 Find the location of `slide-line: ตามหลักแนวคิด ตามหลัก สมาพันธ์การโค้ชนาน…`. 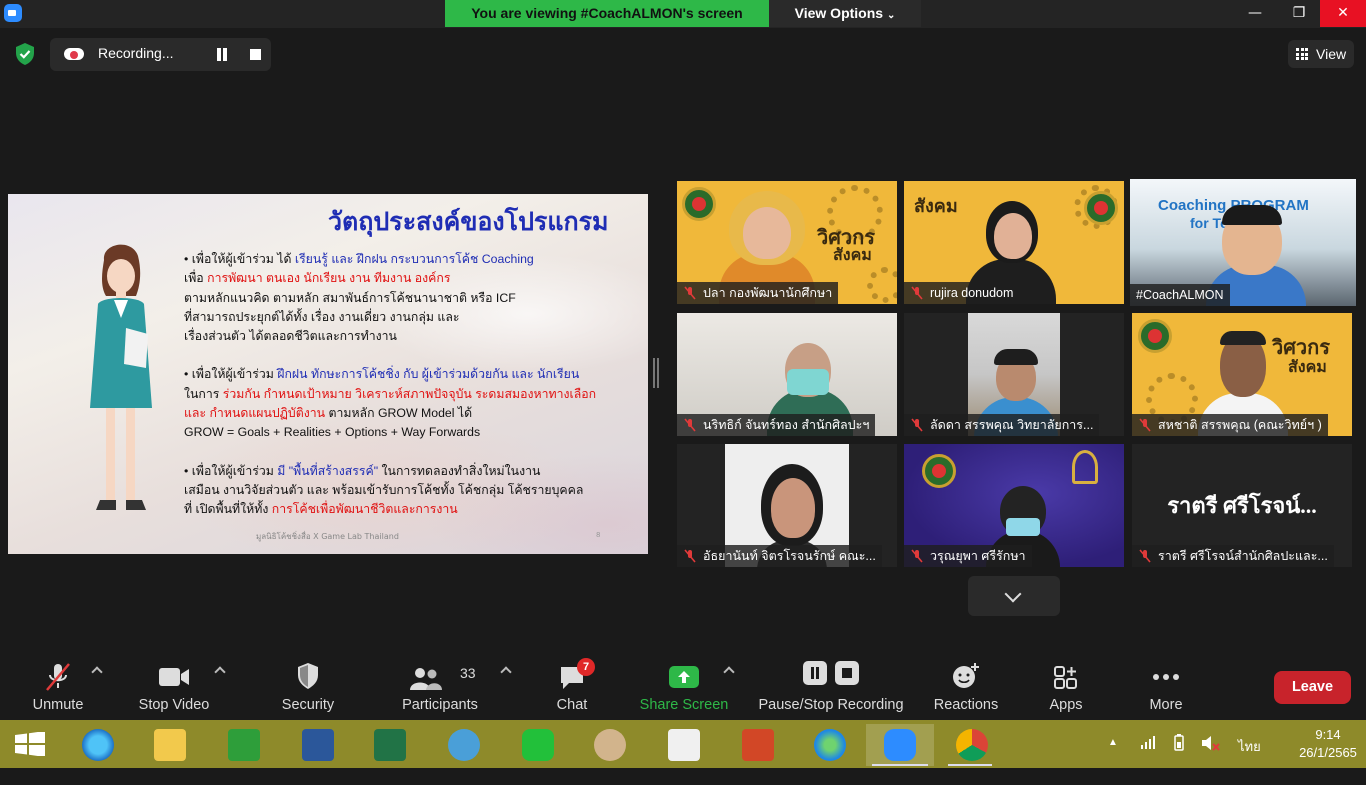

slide-line: ตามหลักแนวคิด ตามหลัก สมาพันธ์การโค้ชนาน… is located at coordinates (350, 297).